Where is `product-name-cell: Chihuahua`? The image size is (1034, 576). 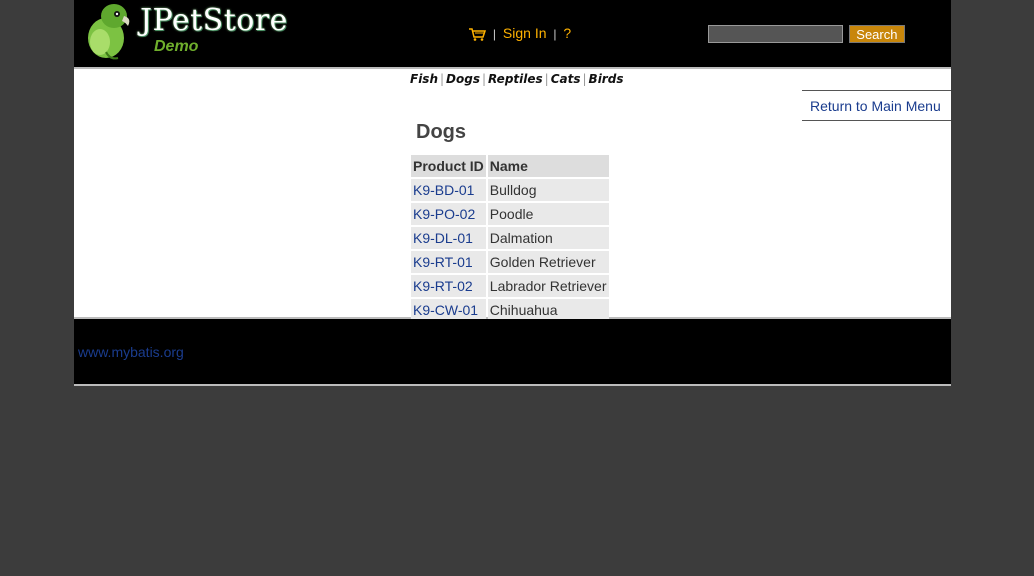
product-name-cell: Chihuahua is located at coordinates (548, 310).